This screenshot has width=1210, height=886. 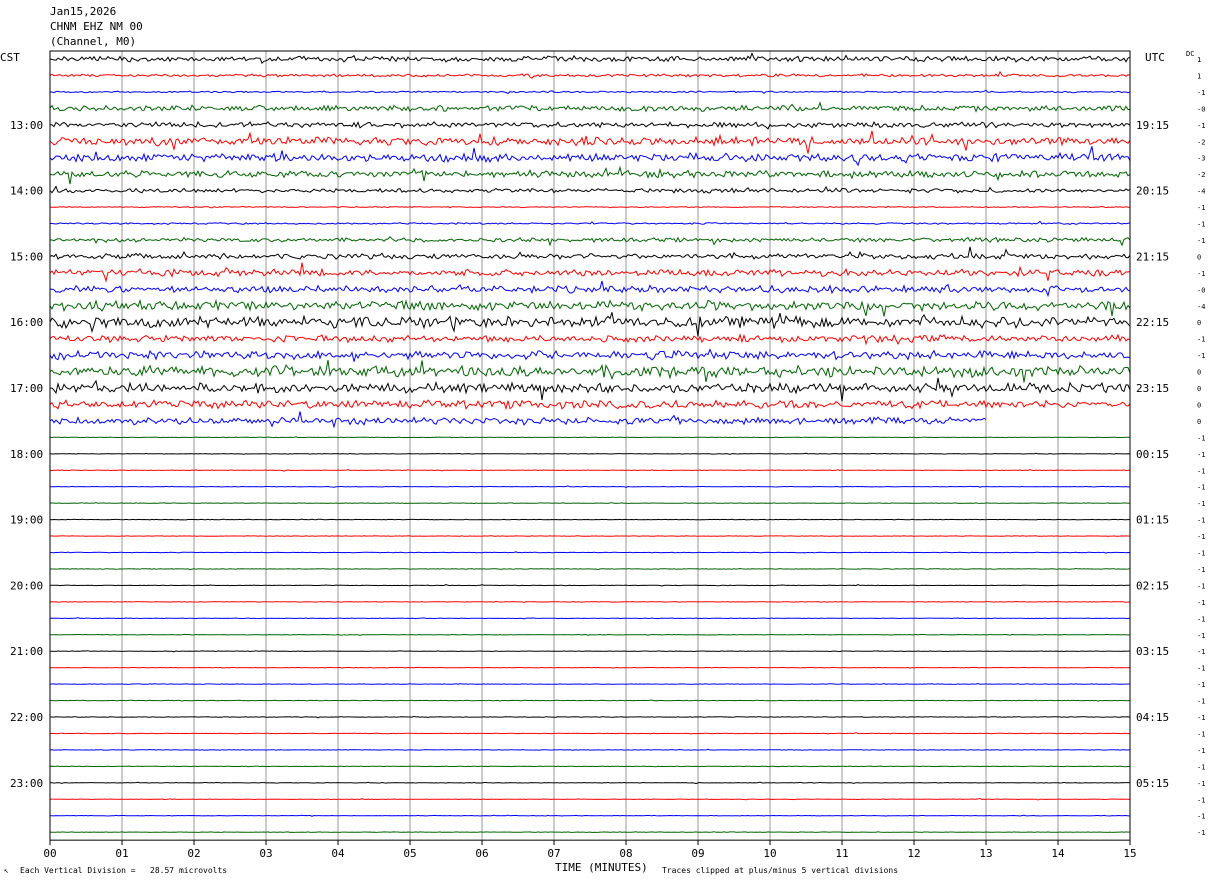 I want to click on x-tick-label: 13, so click(x=985, y=853).